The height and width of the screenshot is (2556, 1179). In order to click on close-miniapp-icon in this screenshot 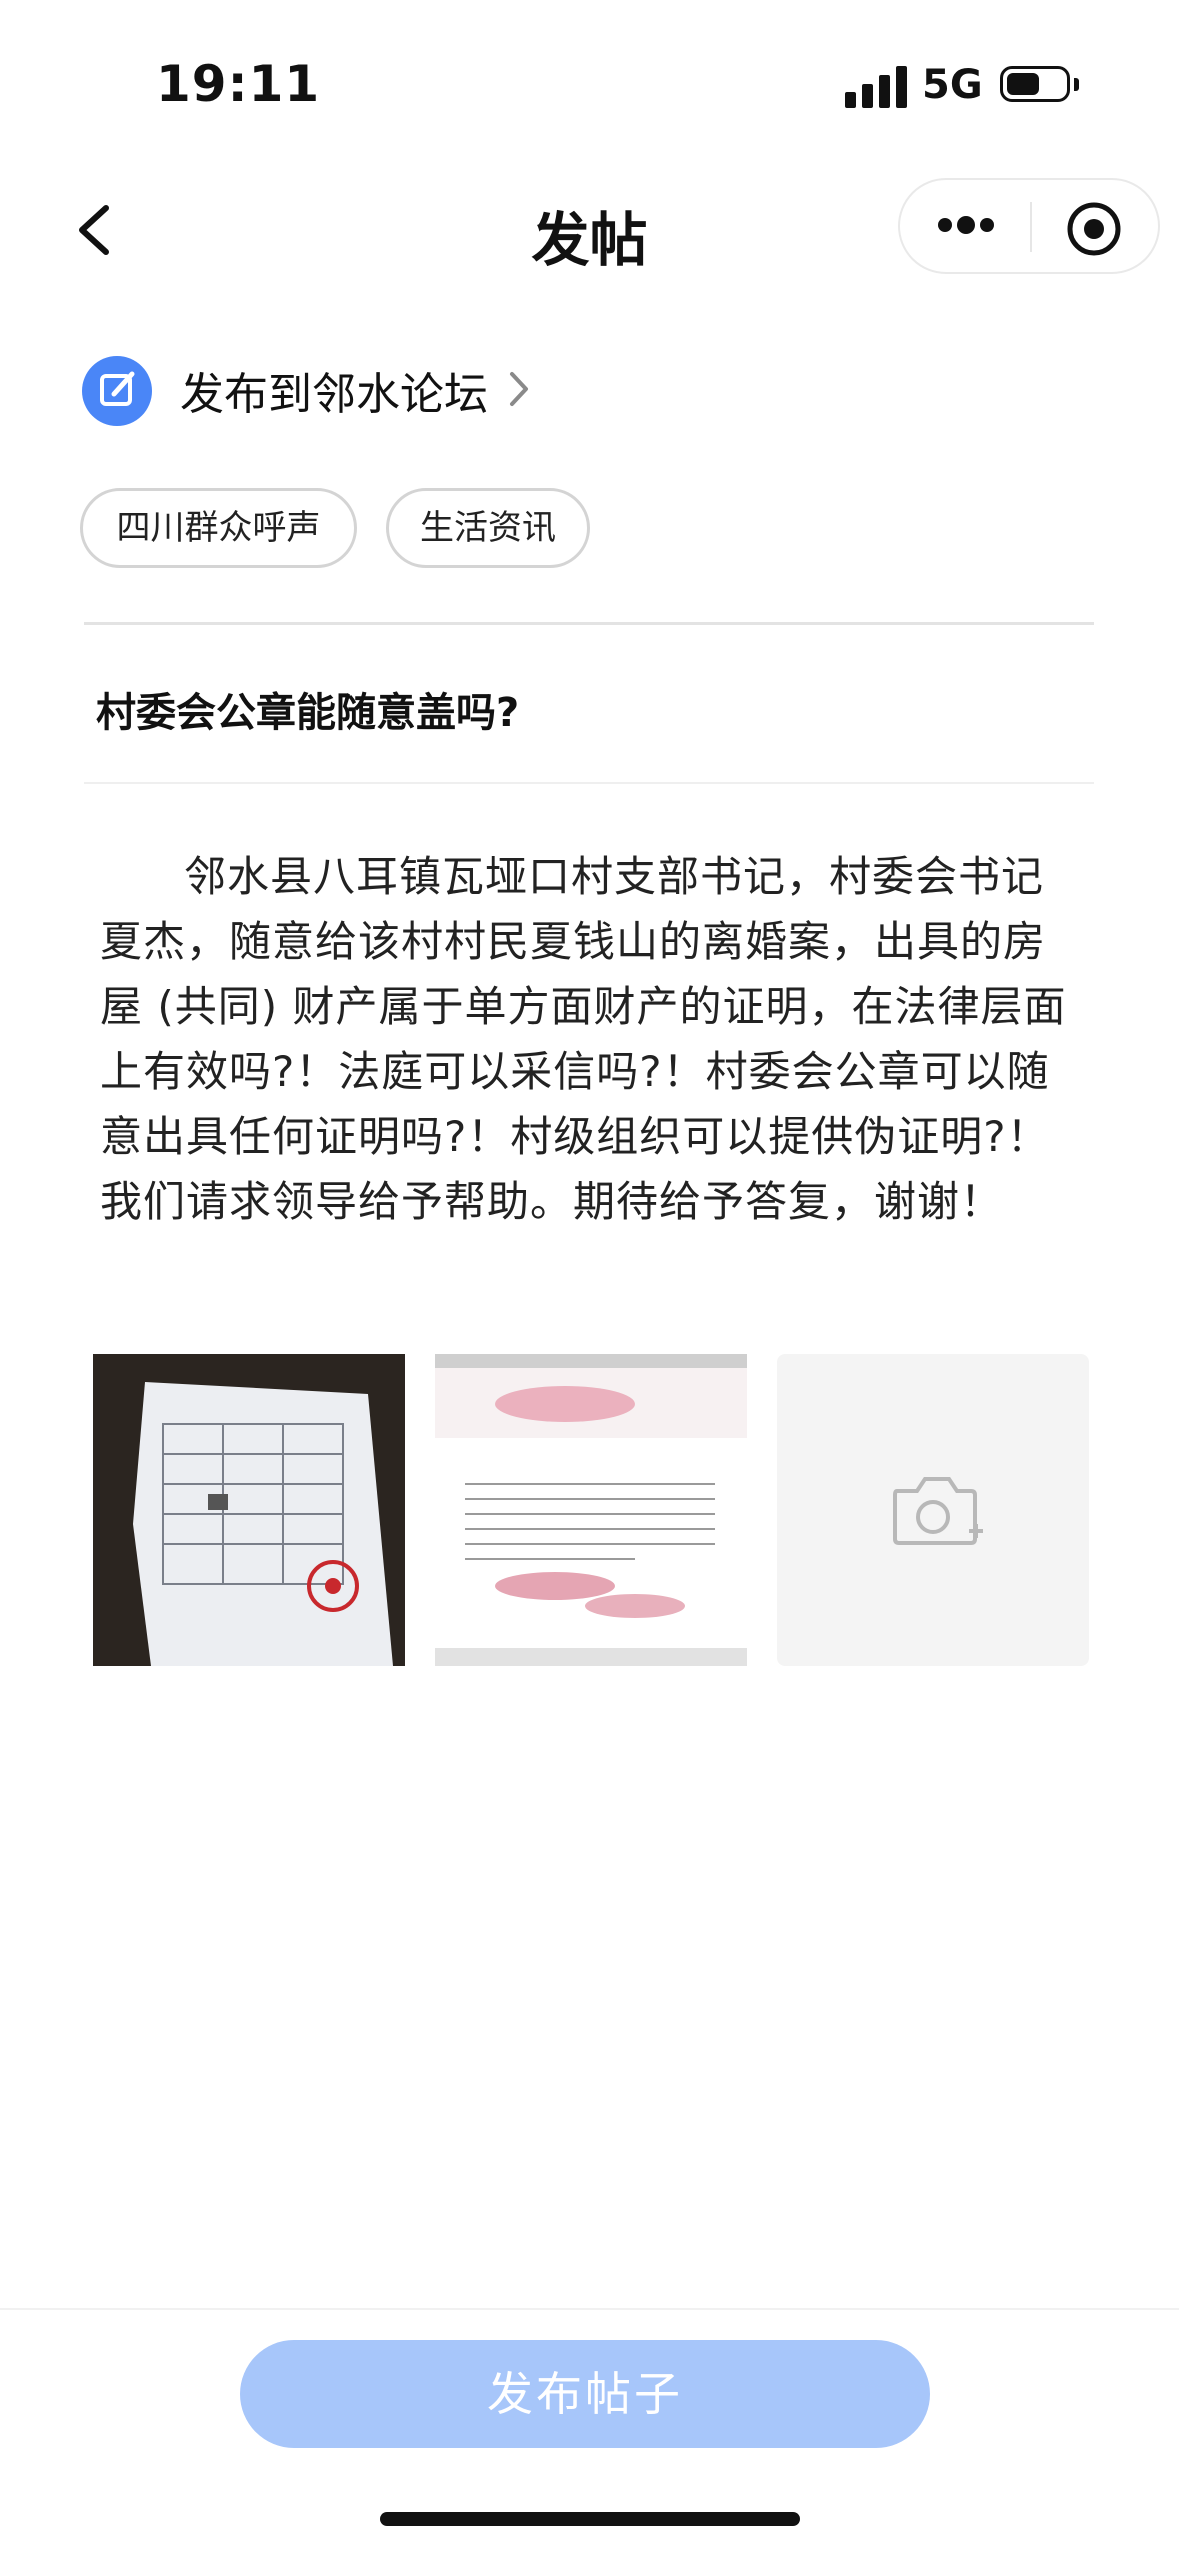, I will do `click(1094, 229)`.